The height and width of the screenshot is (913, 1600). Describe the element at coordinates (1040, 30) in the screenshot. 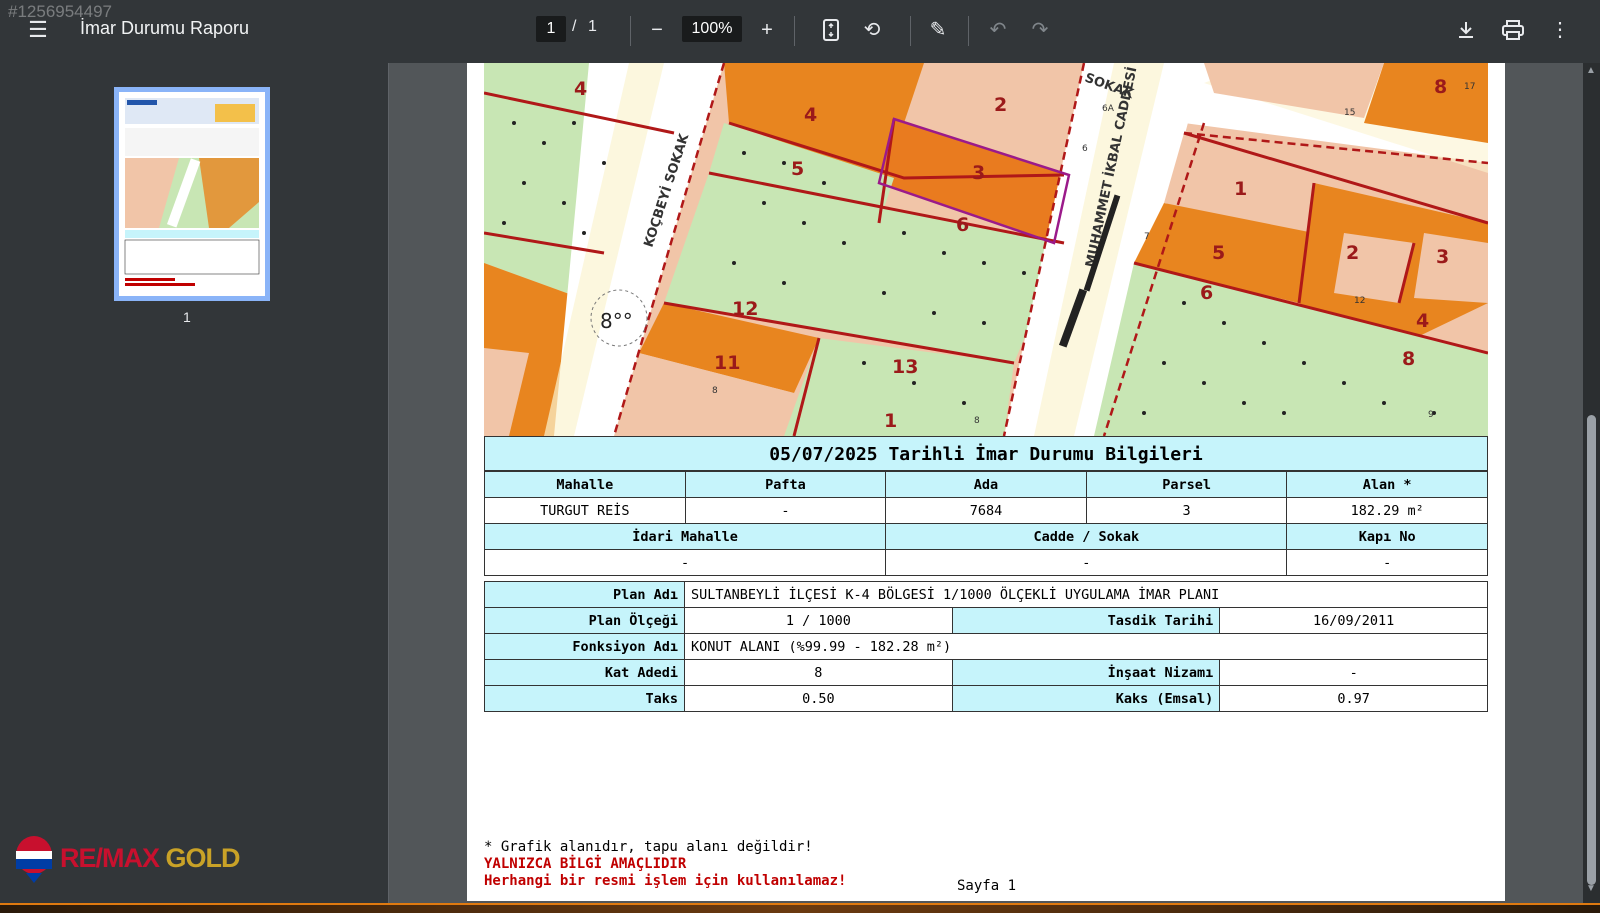

I see `redo-icon: ↷` at that location.